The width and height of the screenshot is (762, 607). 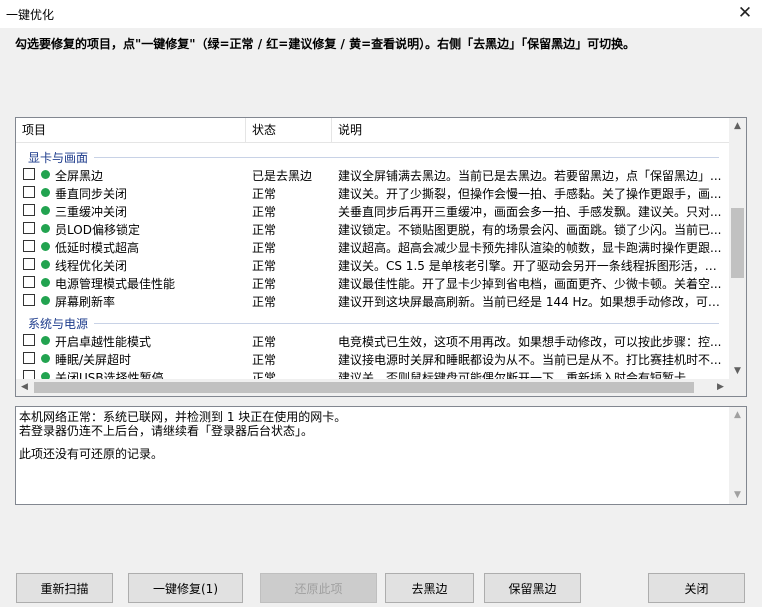 What do you see at coordinates (91, 266) in the screenshot?
I see `item-name: 线程优化关闭` at bounding box center [91, 266].